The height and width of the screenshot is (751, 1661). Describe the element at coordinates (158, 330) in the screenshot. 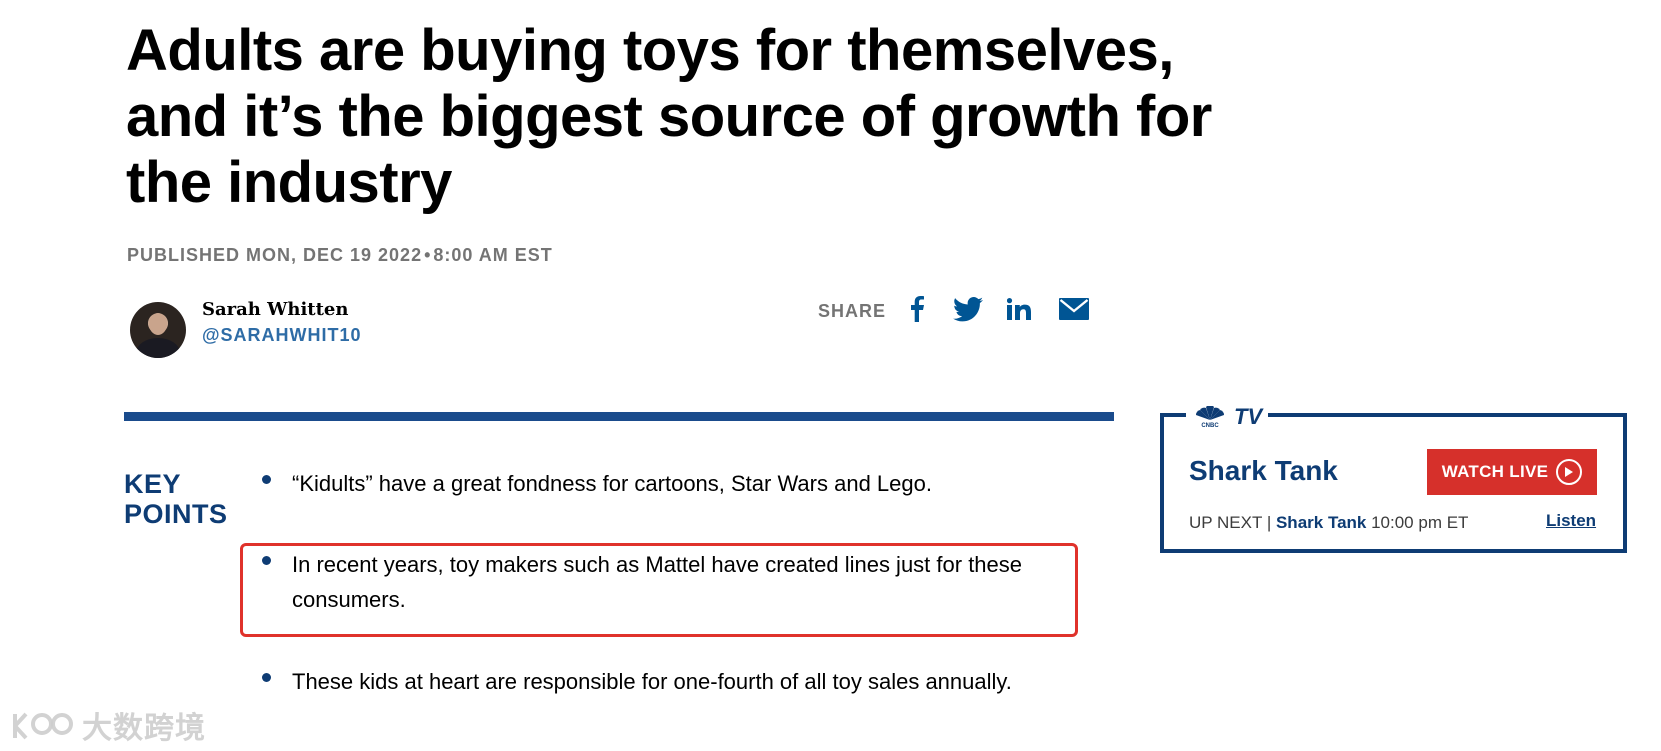

I see `author-avatar` at that location.